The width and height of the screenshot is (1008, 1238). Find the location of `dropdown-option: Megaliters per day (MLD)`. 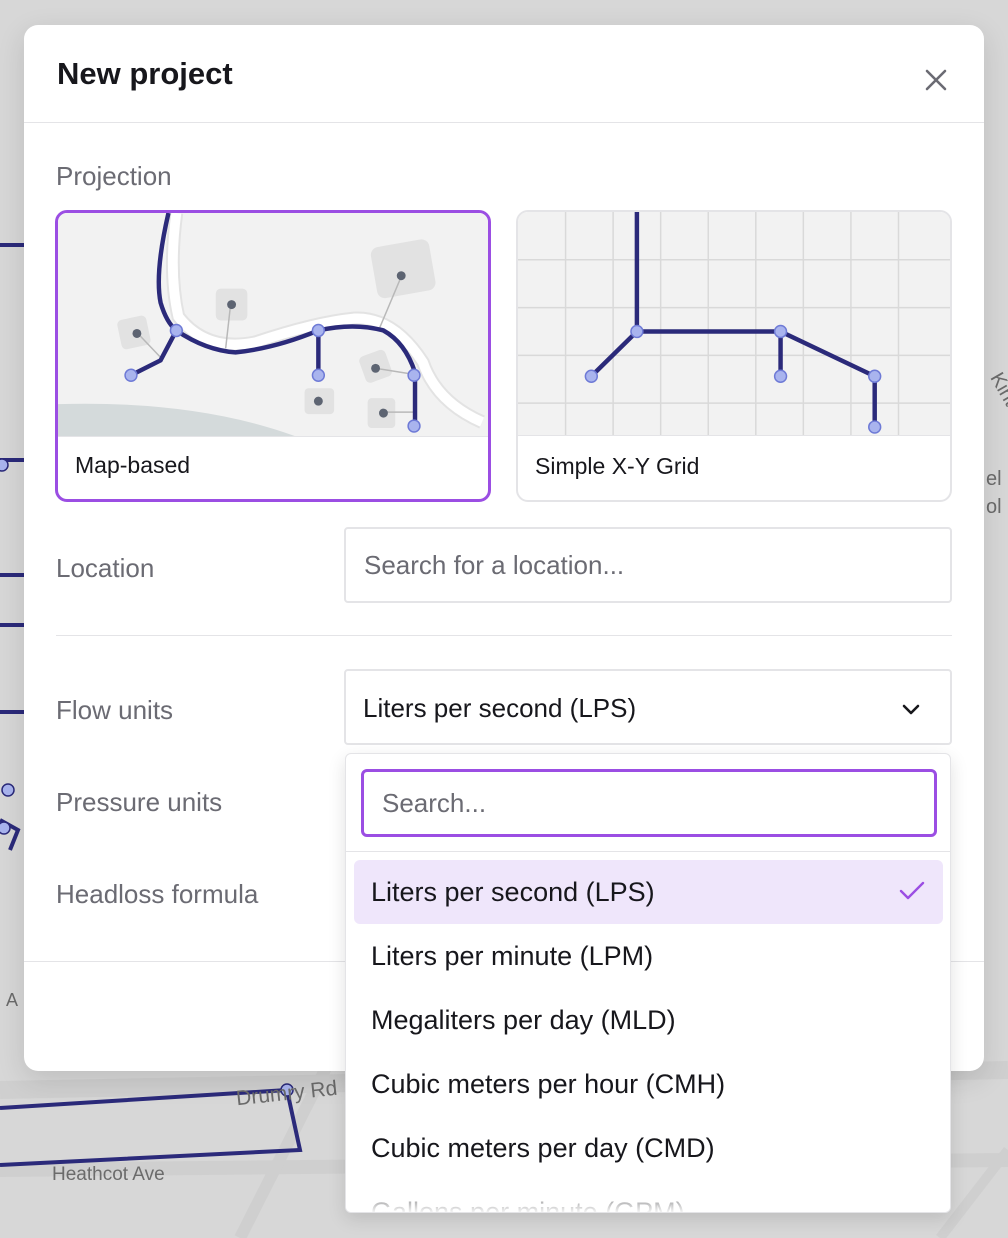

dropdown-option: Megaliters per day (MLD) is located at coordinates (648, 1020).